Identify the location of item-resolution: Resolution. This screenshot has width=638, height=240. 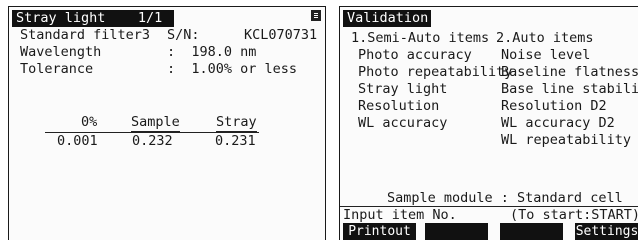
(398, 106).